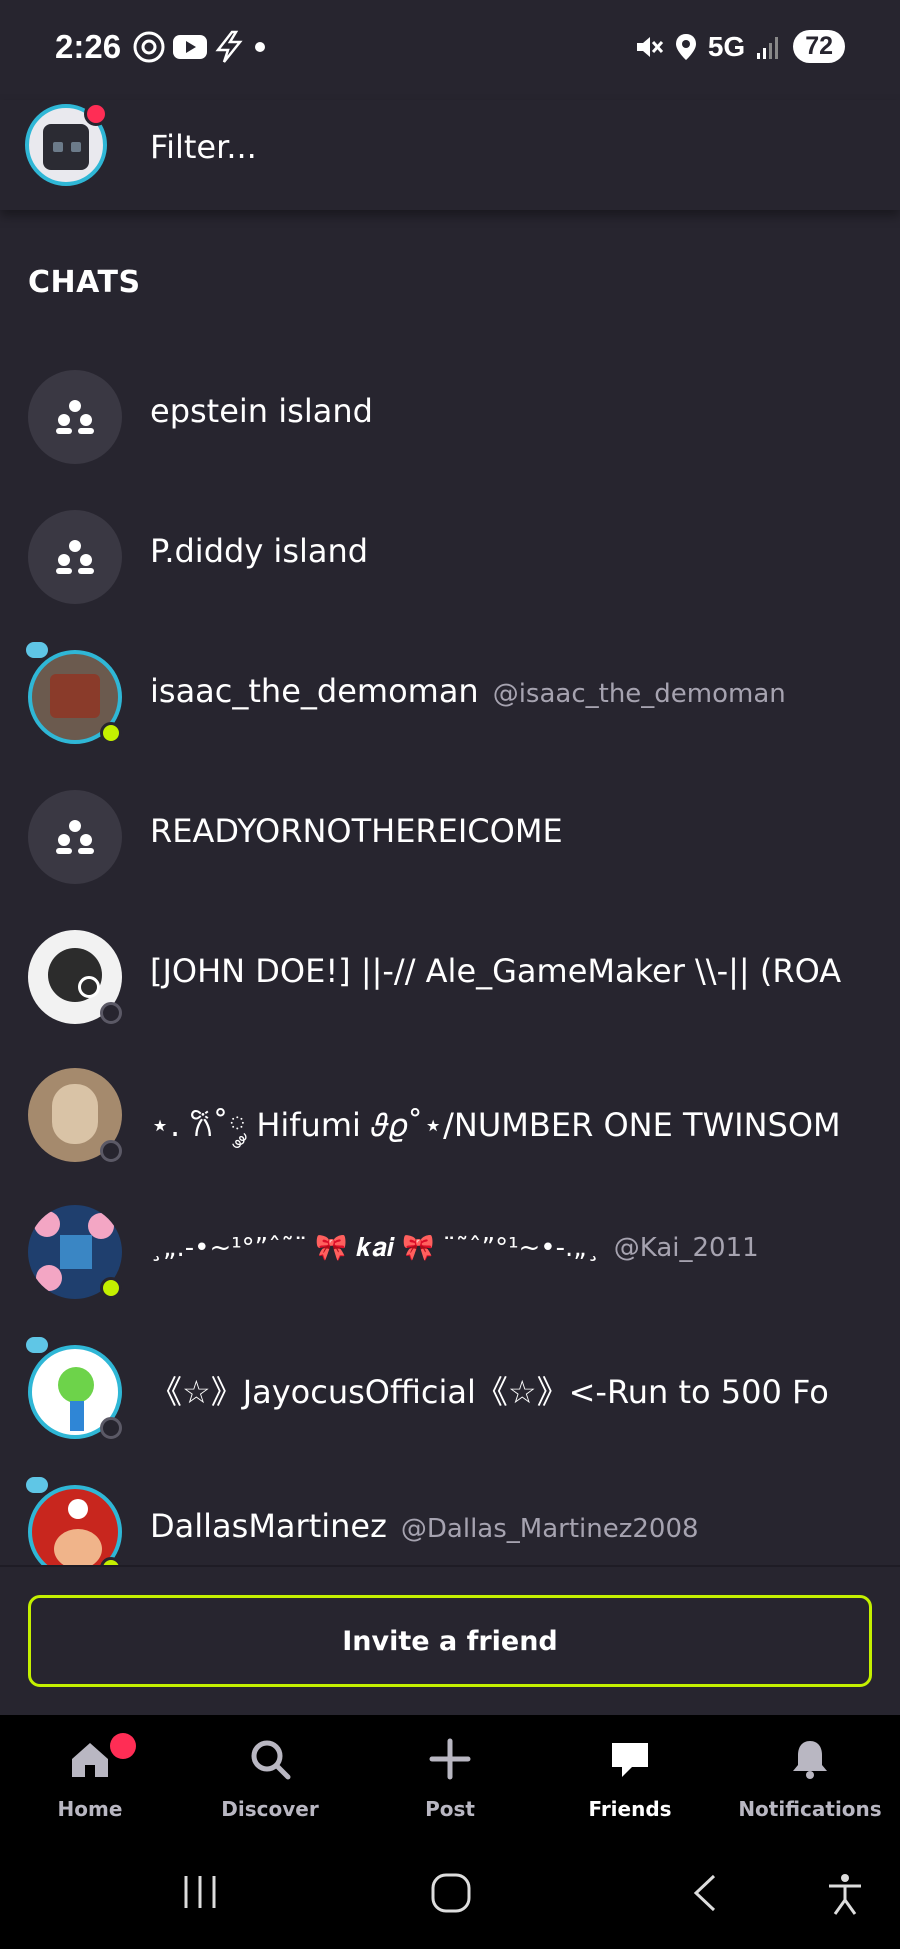  Describe the element at coordinates (768, 47) in the screenshot. I see `signal-icon` at that location.